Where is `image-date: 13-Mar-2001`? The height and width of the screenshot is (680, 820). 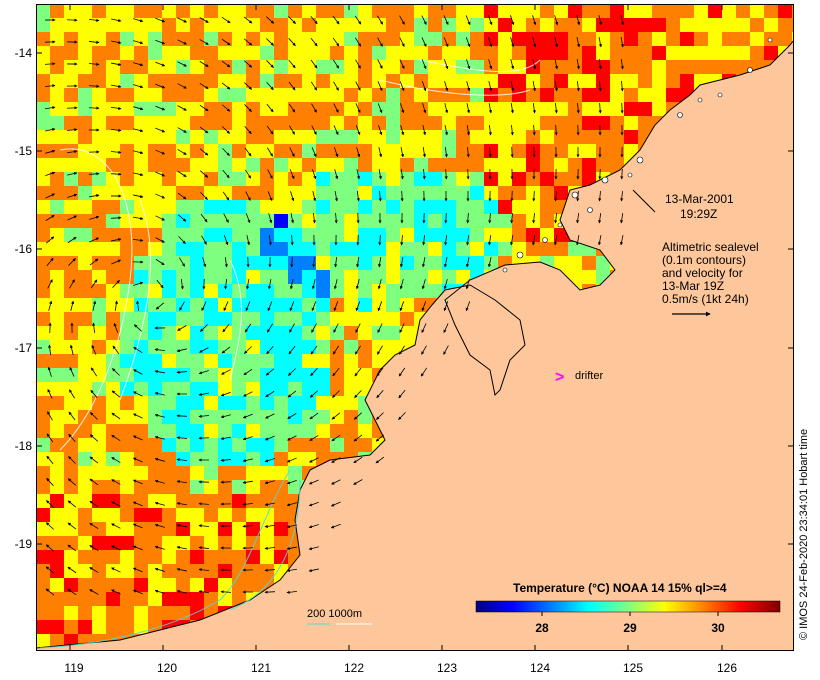
image-date: 13-Mar-2001 is located at coordinates (699, 199).